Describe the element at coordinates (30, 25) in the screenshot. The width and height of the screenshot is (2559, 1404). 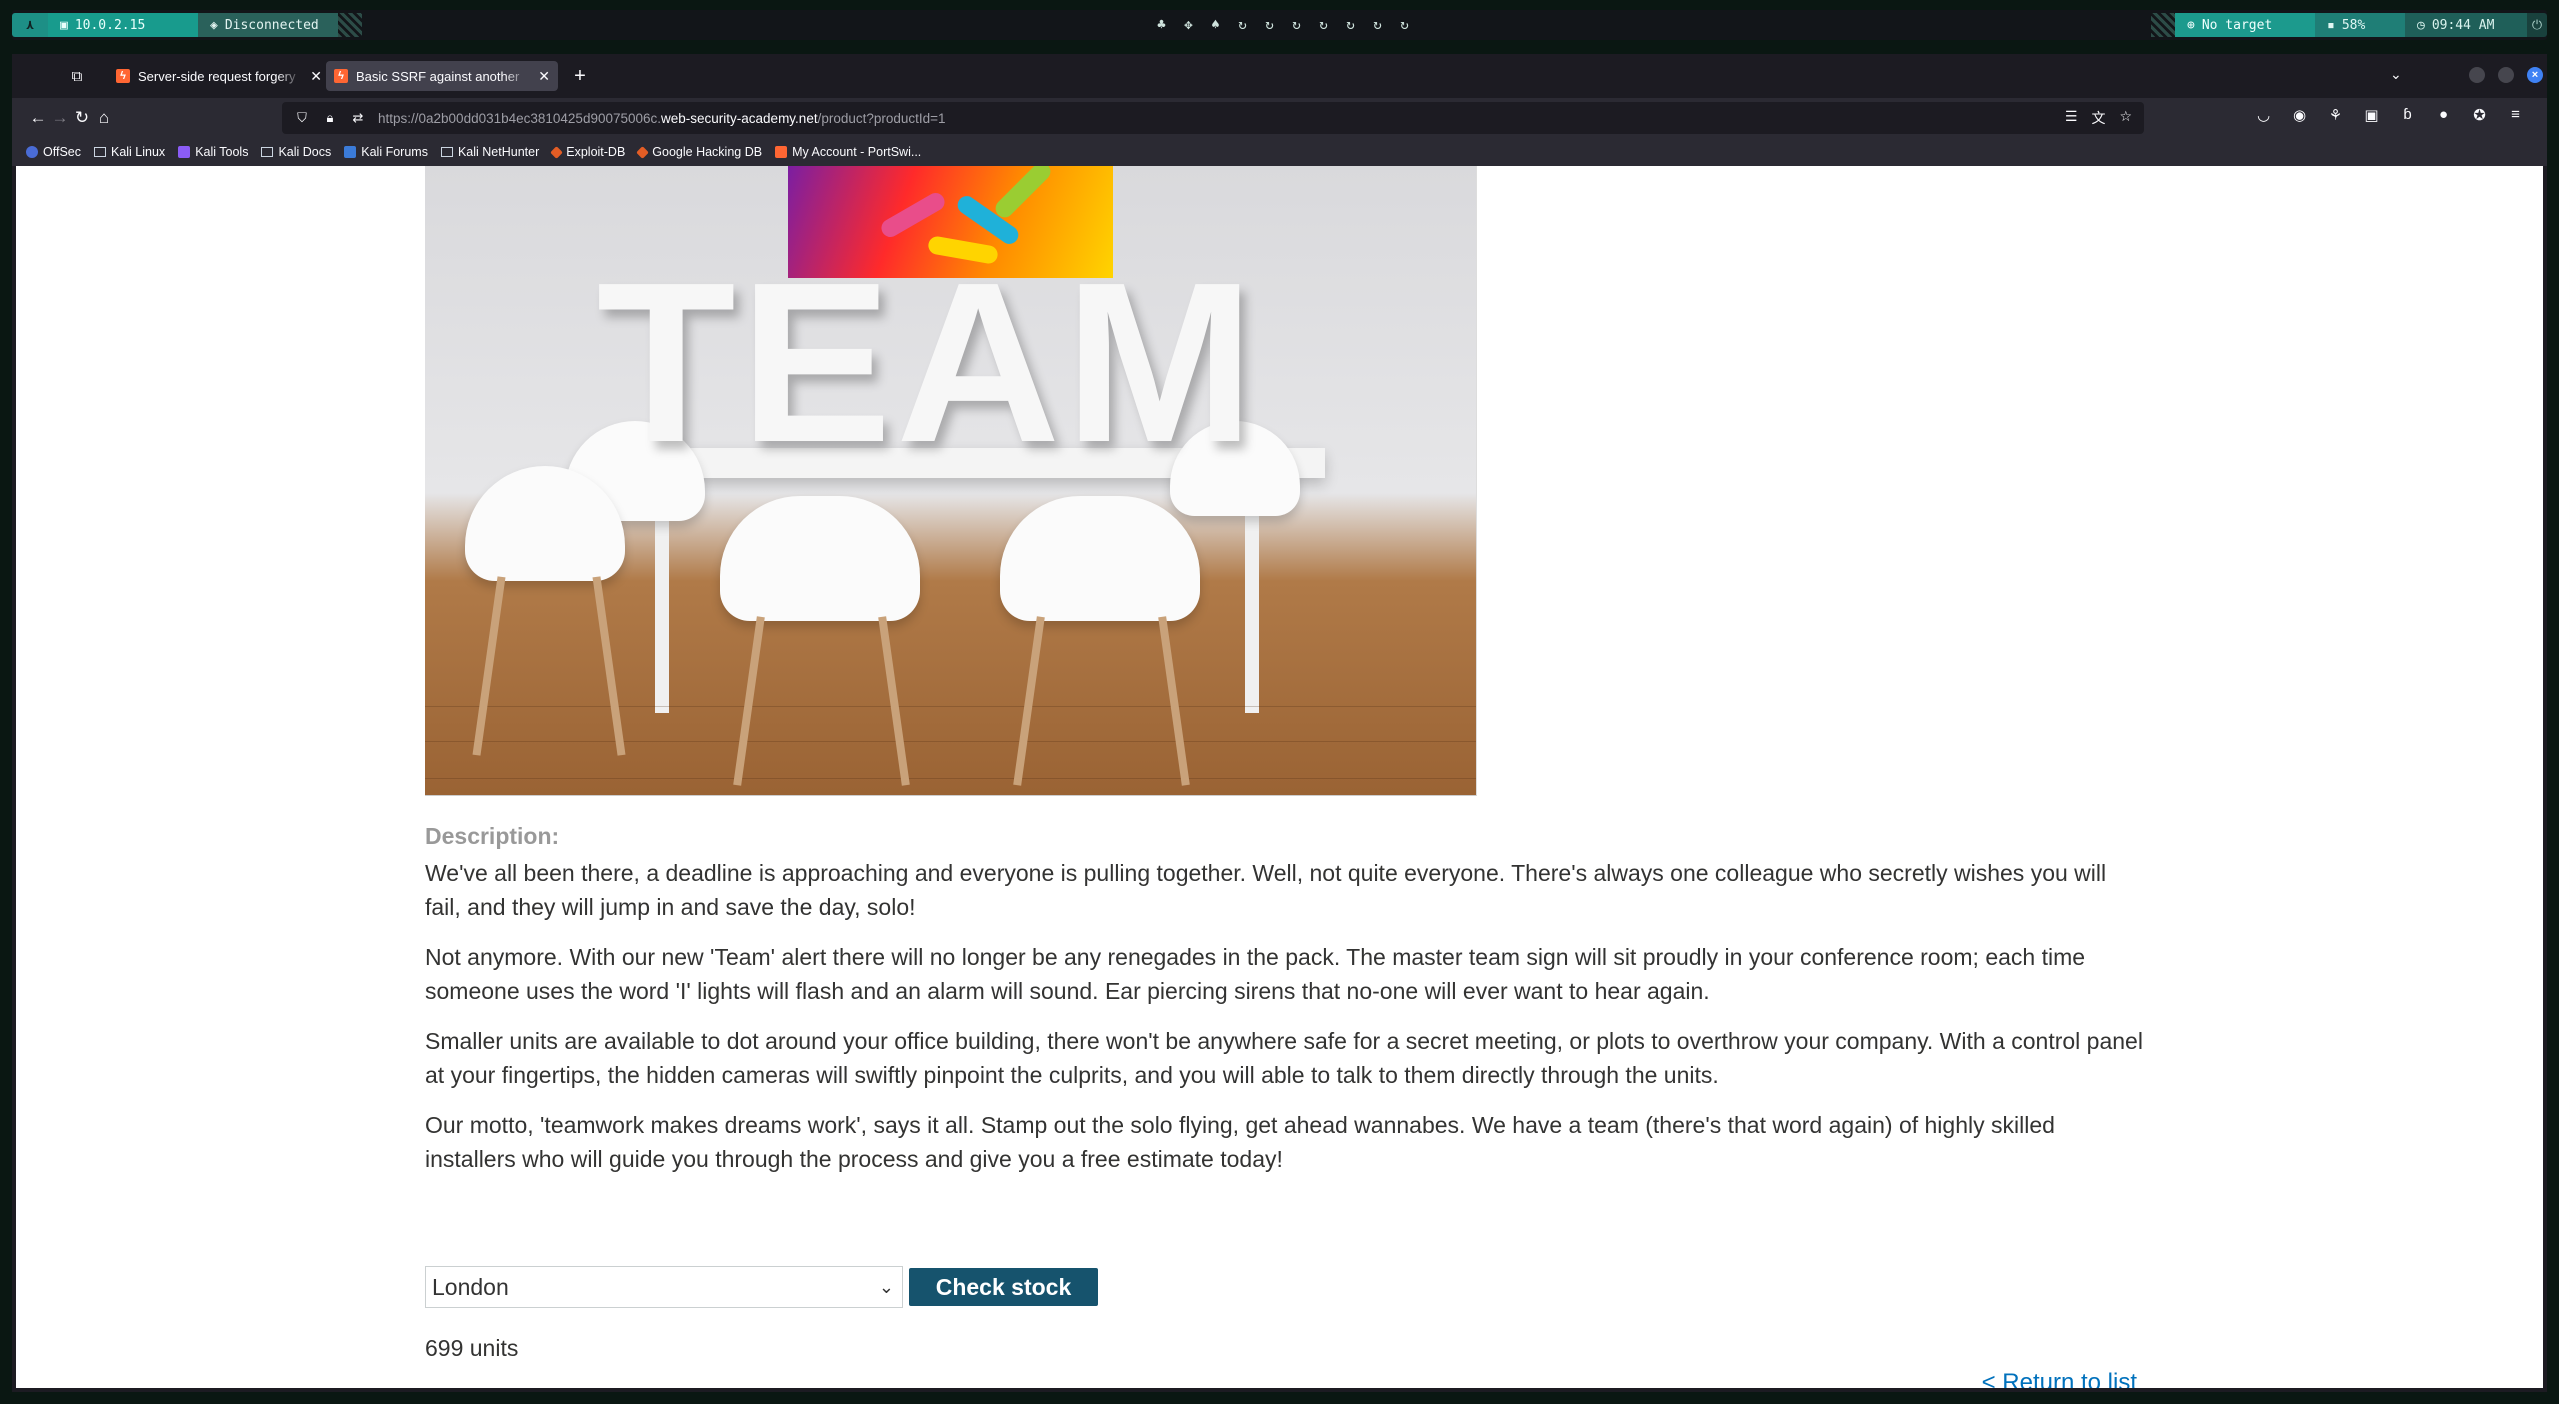
I see `kali-menu-icon: ⋏` at that location.